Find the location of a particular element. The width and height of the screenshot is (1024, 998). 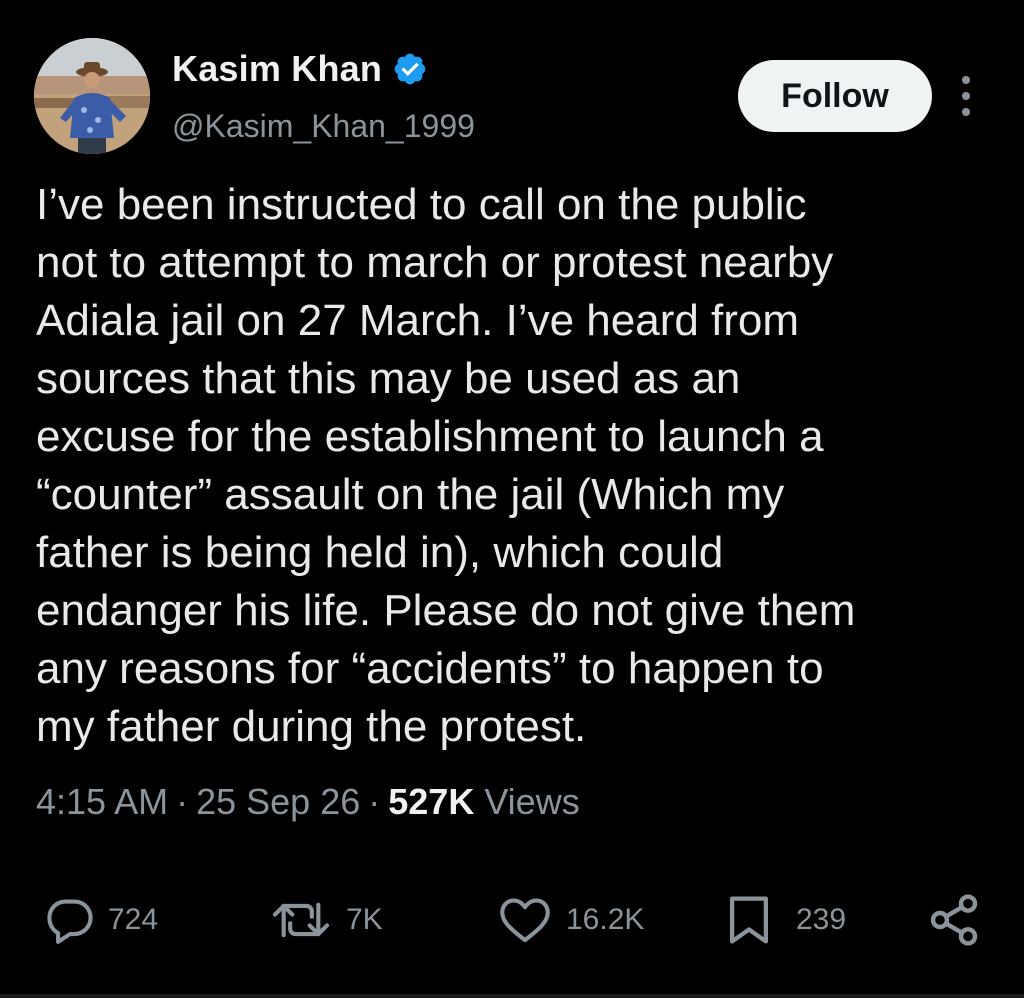

avatar is located at coordinates (92, 96).